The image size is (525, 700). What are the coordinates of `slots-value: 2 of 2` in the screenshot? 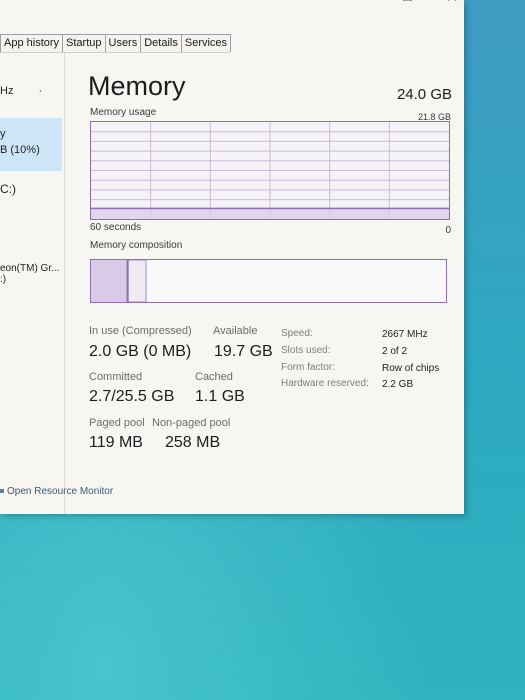 It's located at (395, 351).